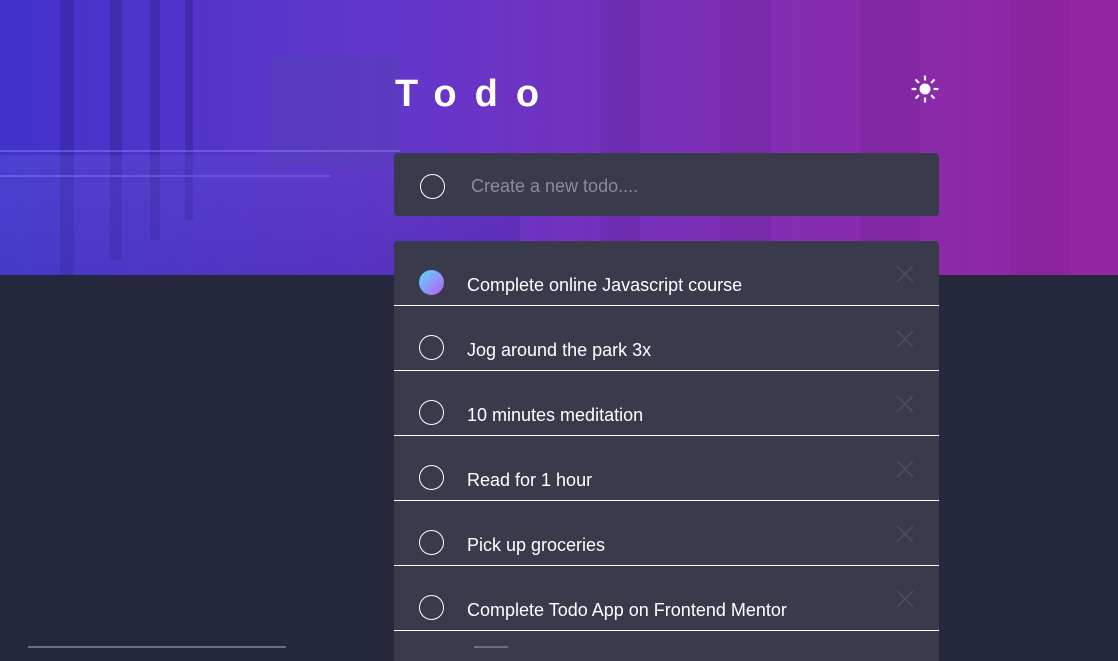 The height and width of the screenshot is (661, 1118). Describe the element at coordinates (555, 415) in the screenshot. I see `todo-label: 10 minutes meditation` at that location.